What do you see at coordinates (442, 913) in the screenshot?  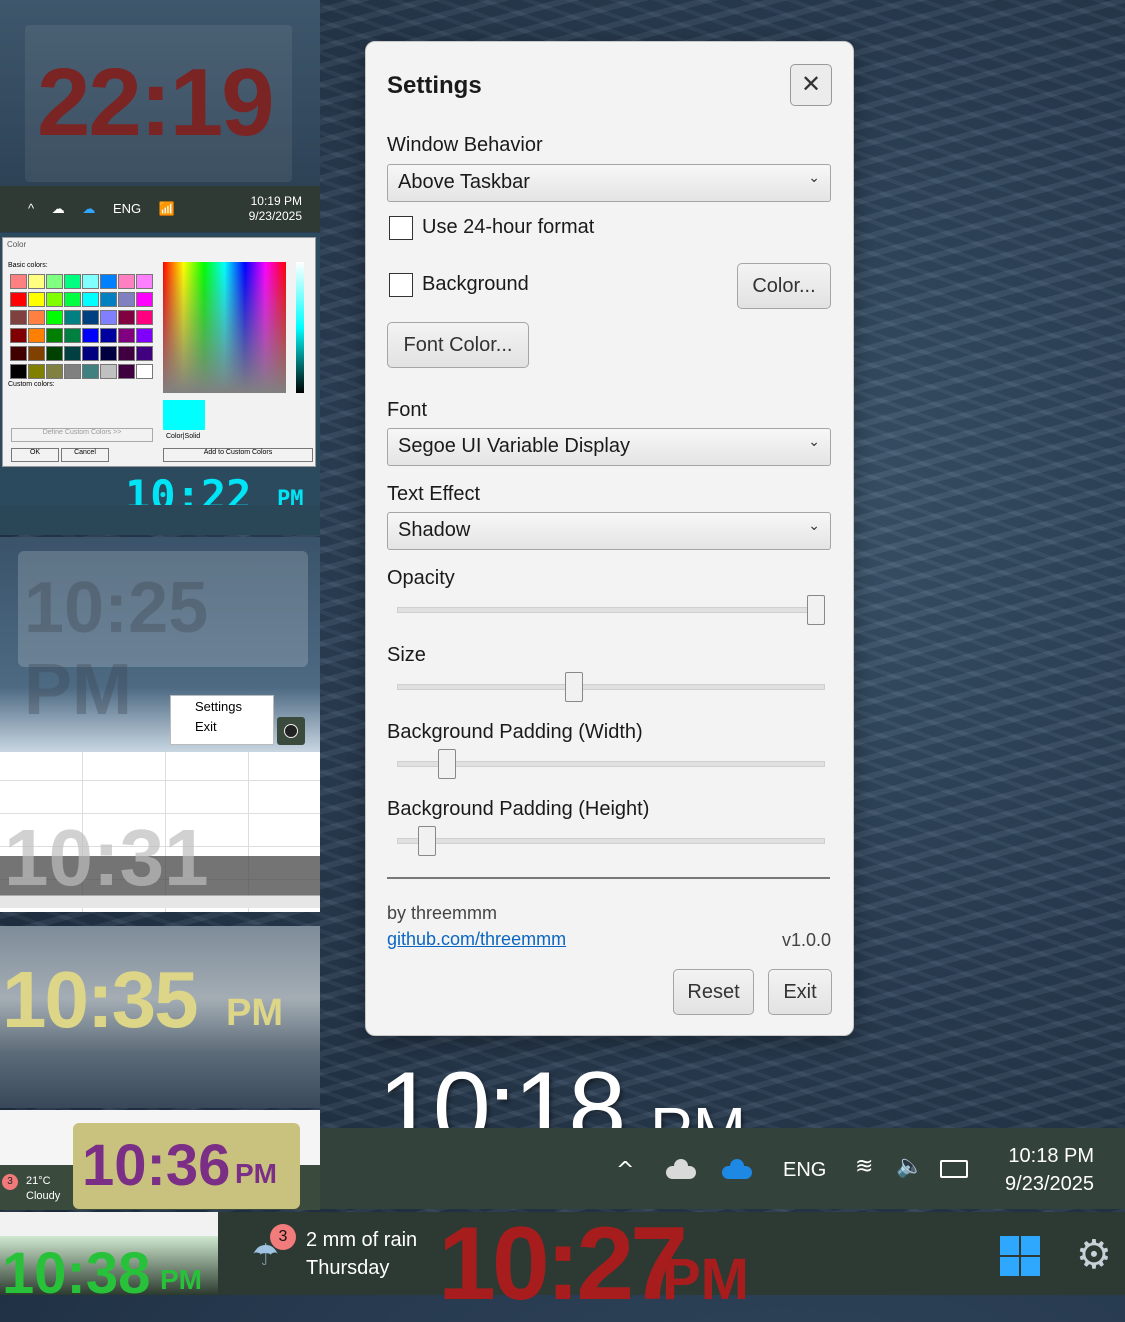 I see `author-text: by threemmm` at bounding box center [442, 913].